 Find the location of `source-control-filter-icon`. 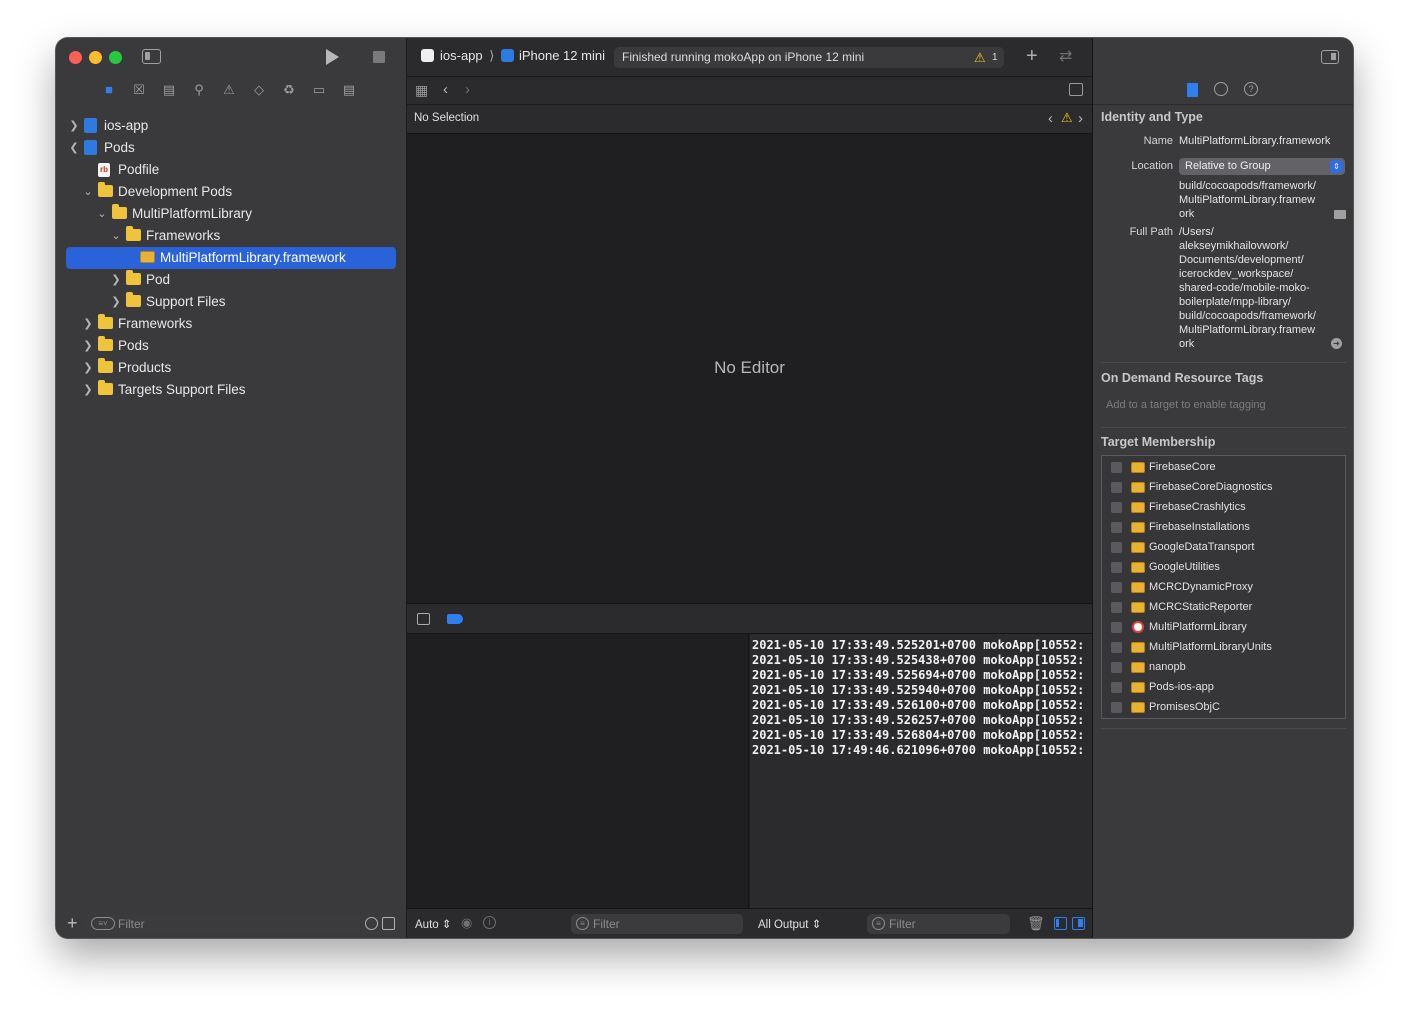

source-control-filter-icon is located at coordinates (388, 923).